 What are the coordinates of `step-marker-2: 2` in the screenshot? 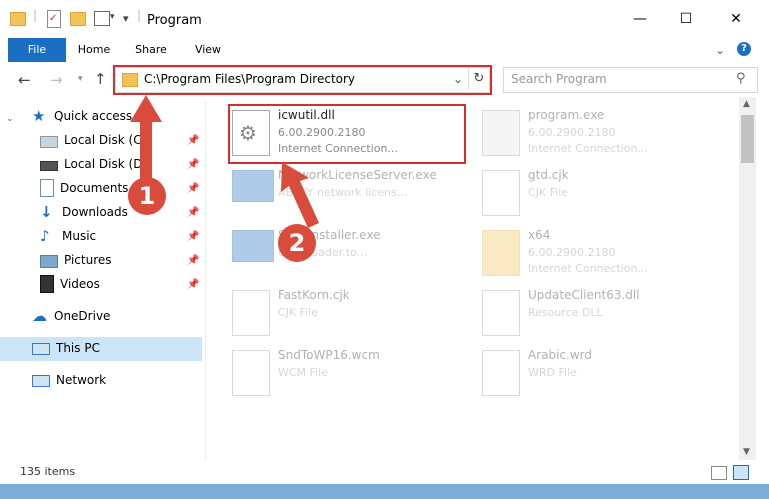 It's located at (297, 243).